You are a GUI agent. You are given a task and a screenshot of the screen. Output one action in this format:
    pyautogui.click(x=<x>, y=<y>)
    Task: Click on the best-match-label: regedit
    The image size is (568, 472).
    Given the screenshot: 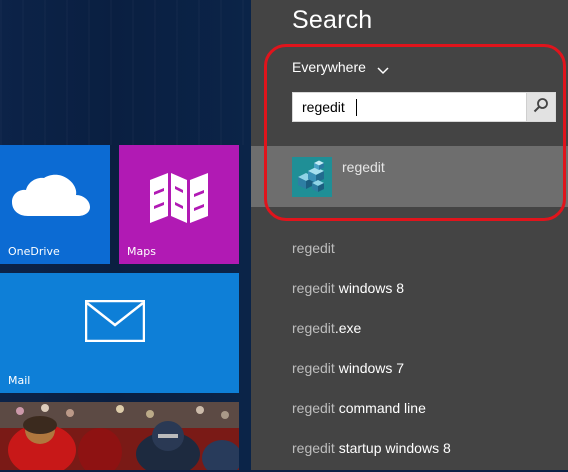 What is the action you would take?
    pyautogui.click(x=363, y=167)
    